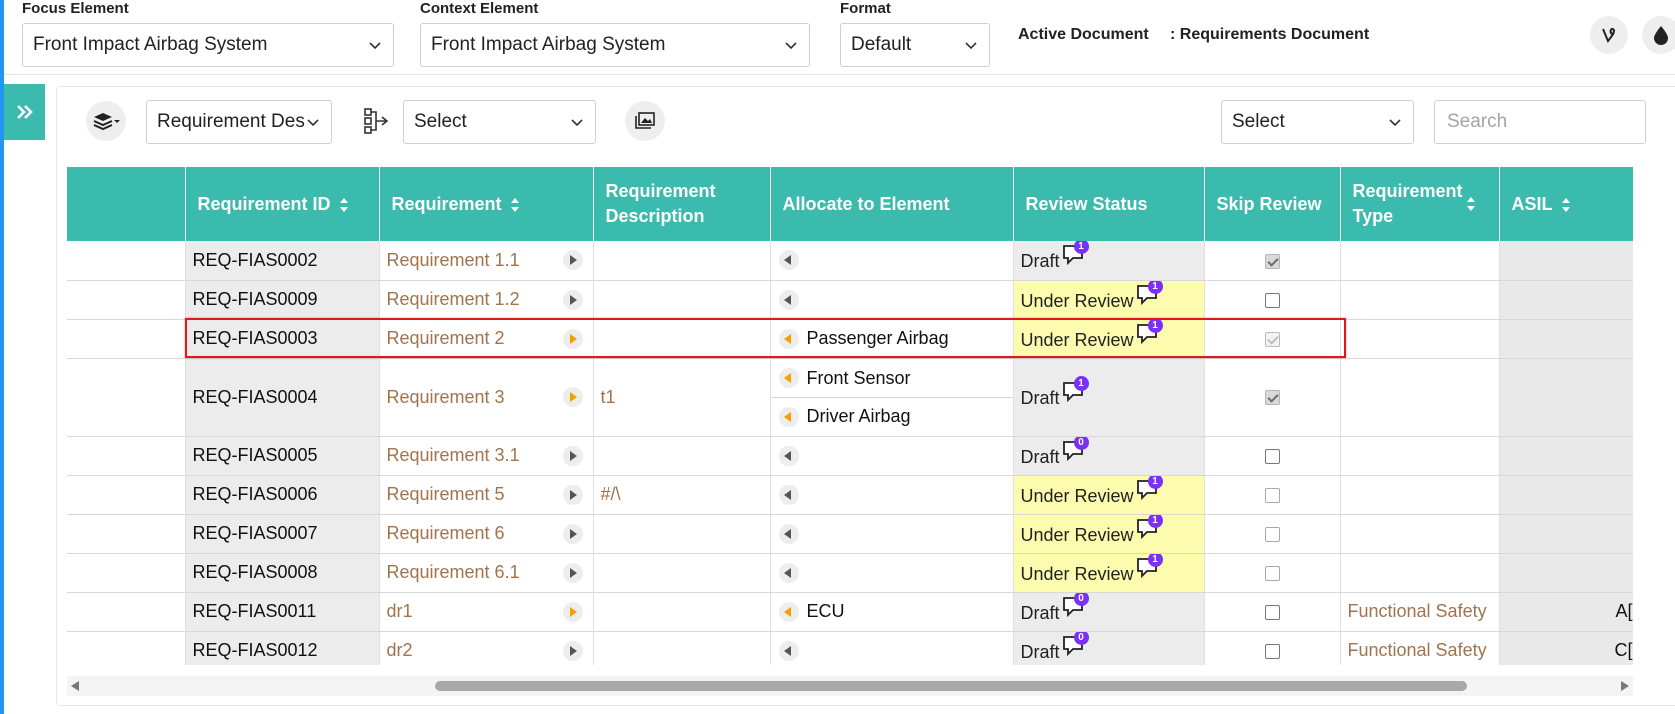 The width and height of the screenshot is (1675, 714). What do you see at coordinates (486, 573) in the screenshot?
I see `requirement-cell: Requirement 6.1` at bounding box center [486, 573].